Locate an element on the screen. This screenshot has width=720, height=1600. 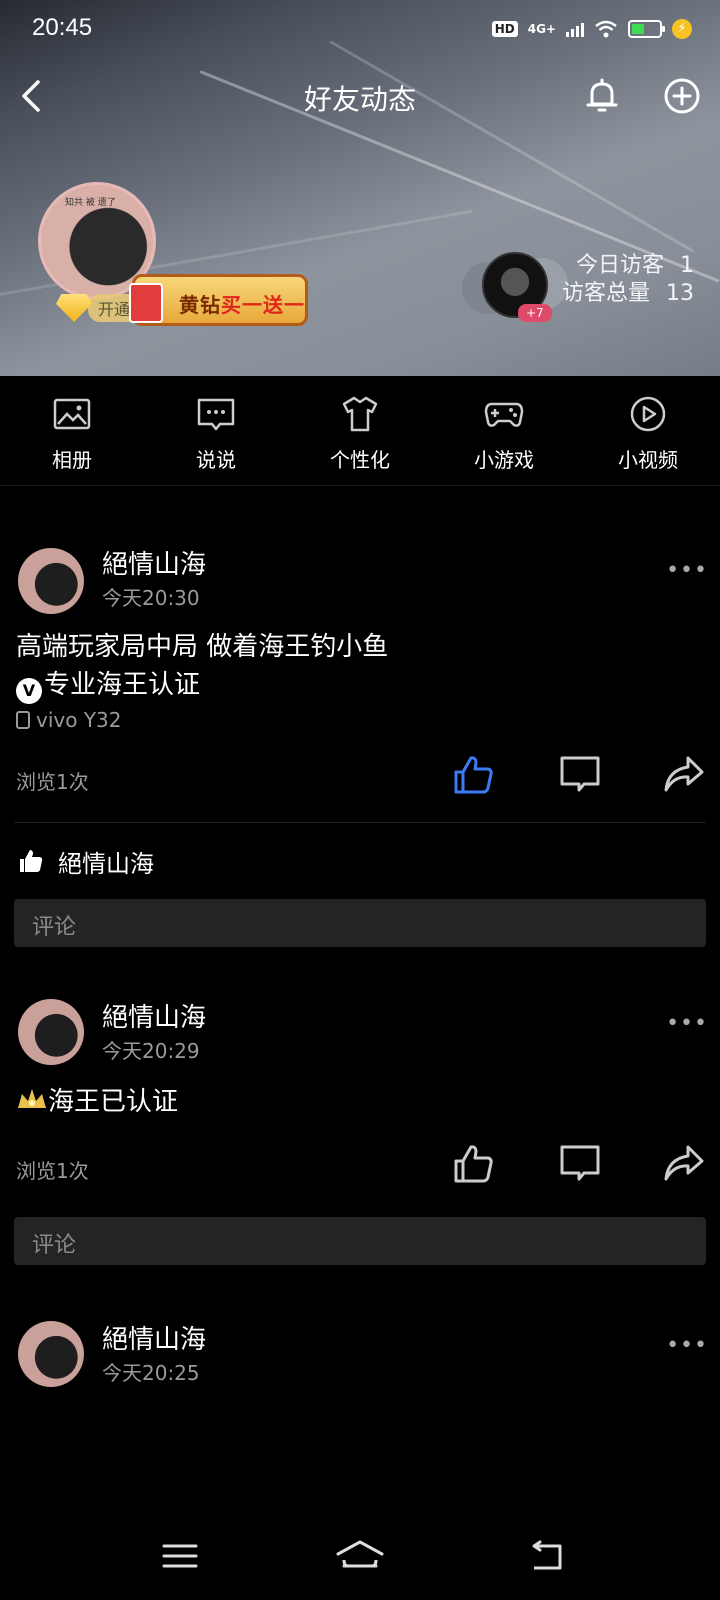
vip-banner-text-b: 买一送一 is located at coordinates (263, 305).